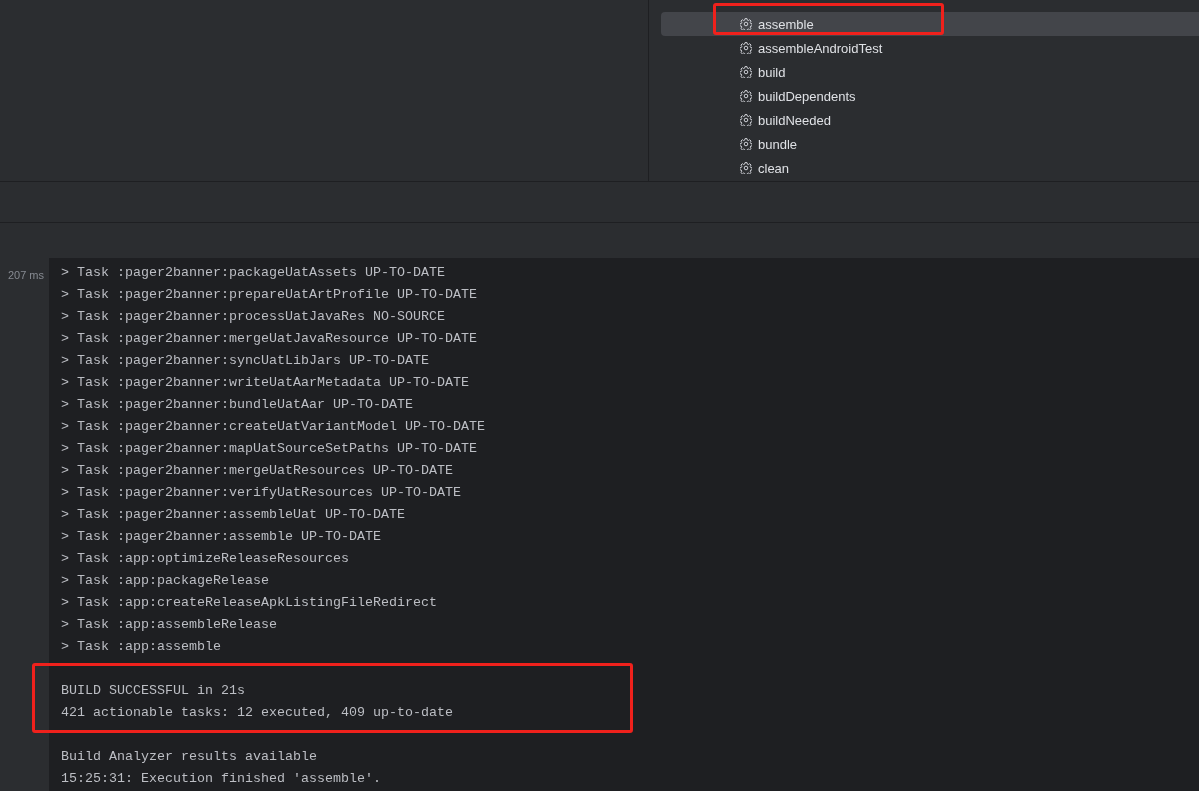  I want to click on console-line: 15:25:31: Execution finished 'assemble'., so click(221, 779).